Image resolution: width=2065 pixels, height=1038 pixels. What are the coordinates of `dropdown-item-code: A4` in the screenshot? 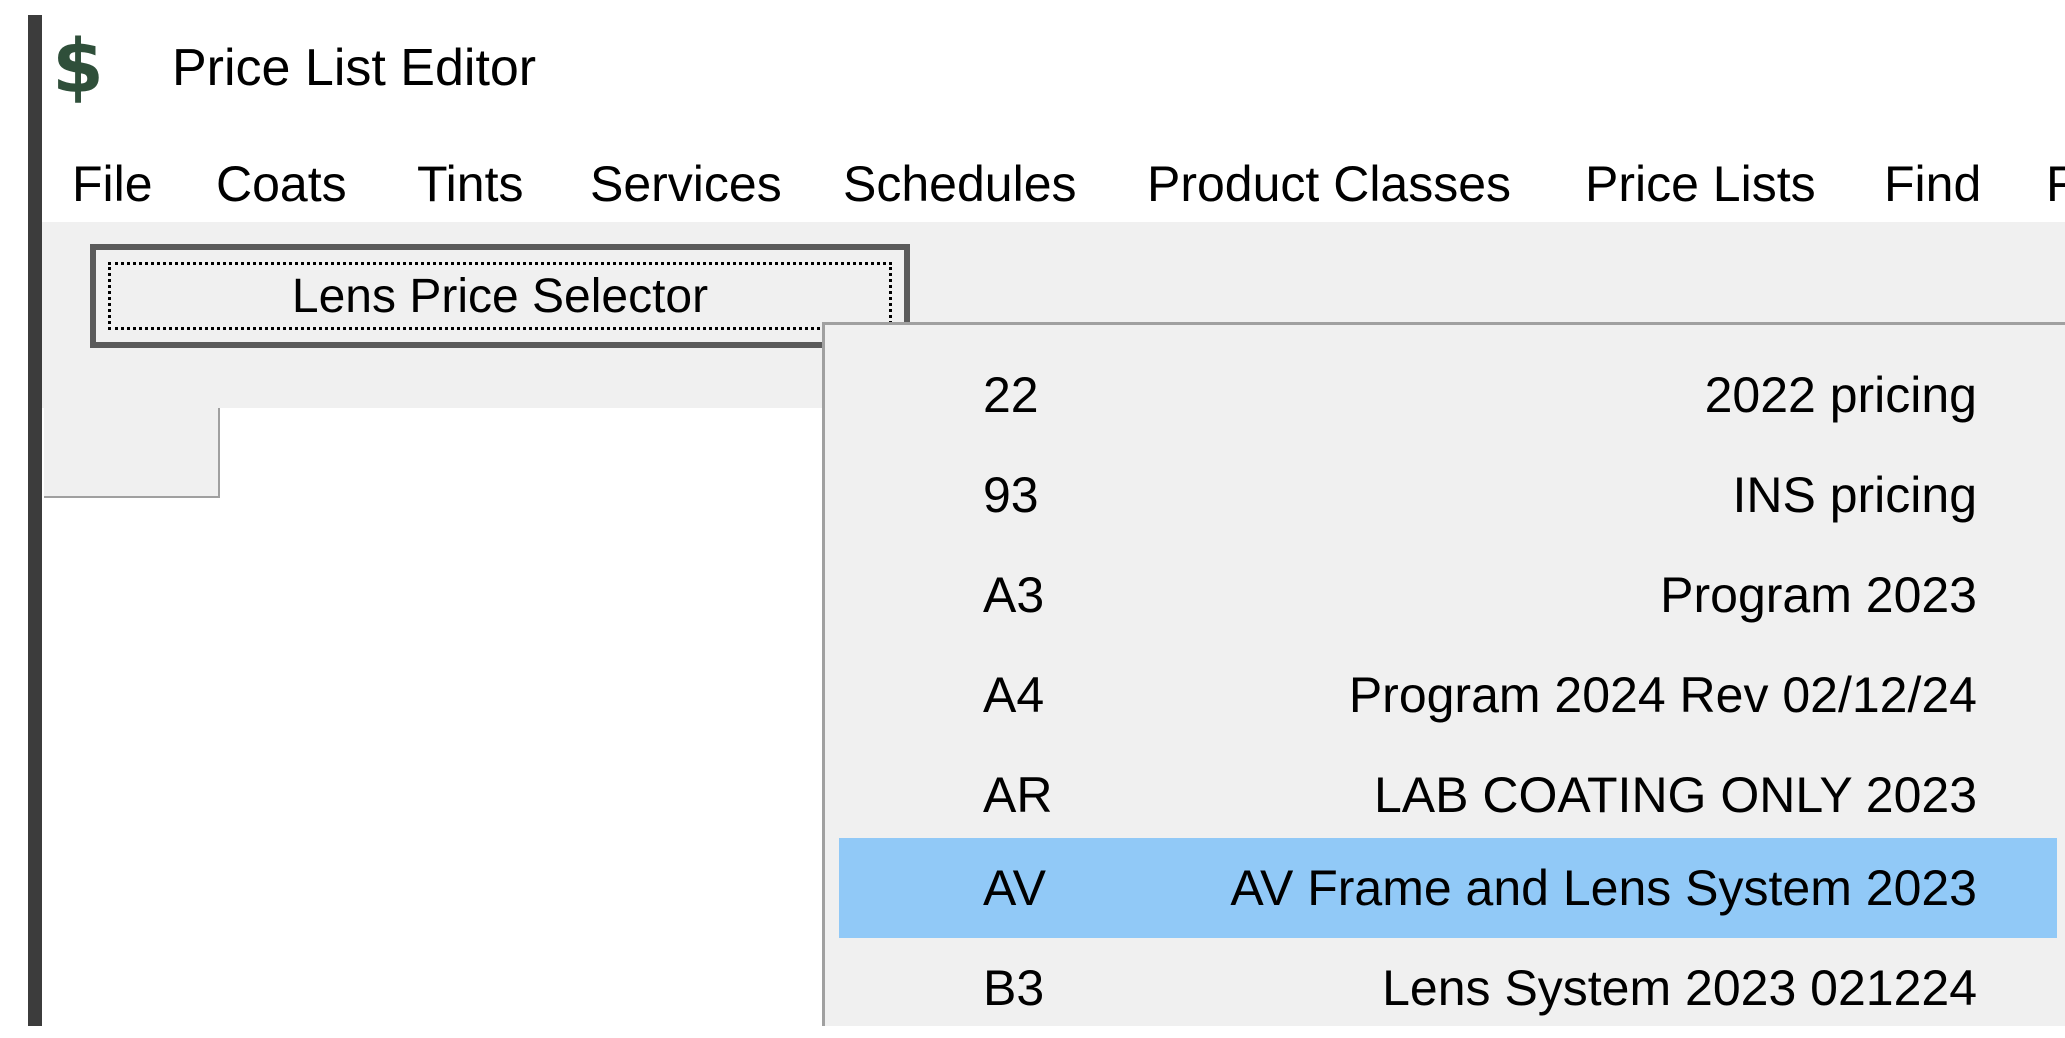 It's located at (1014, 695).